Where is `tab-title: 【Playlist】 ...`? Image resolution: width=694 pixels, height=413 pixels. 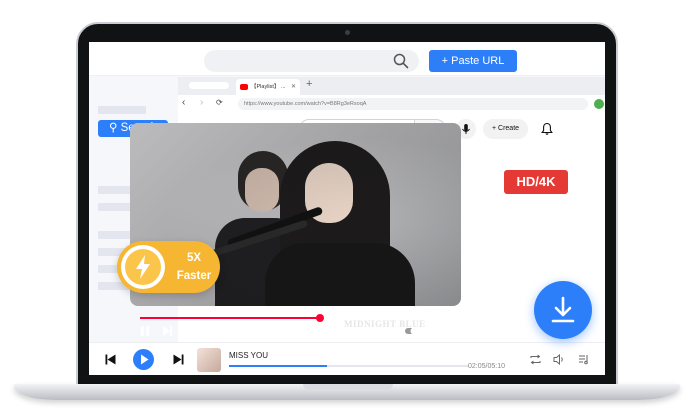
tab-title: 【Playlist】 ... is located at coordinates (268, 87).